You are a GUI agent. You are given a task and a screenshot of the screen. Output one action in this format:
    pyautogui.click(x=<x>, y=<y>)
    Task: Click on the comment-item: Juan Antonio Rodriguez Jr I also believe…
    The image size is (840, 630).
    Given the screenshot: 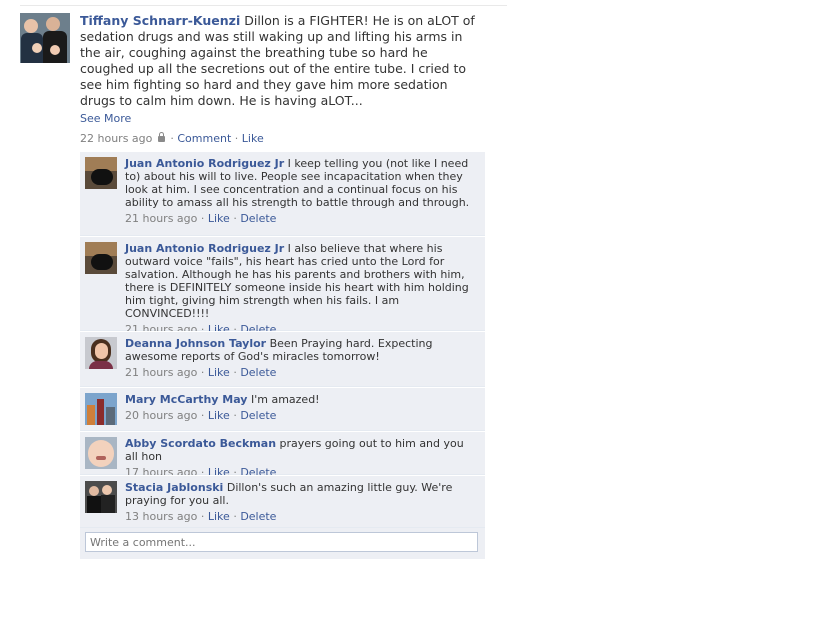 What is the action you would take?
    pyautogui.click(x=282, y=286)
    